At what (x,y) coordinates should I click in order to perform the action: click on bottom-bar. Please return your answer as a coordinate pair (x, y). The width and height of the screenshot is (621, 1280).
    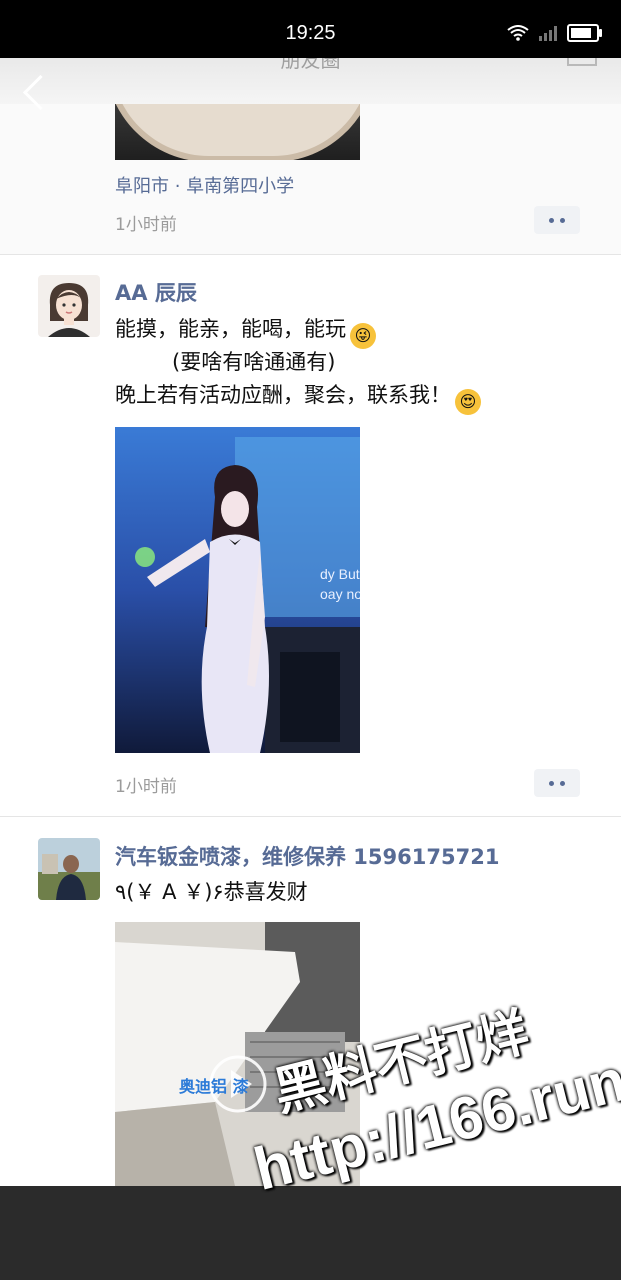
    Looking at the image, I should click on (310, 1233).